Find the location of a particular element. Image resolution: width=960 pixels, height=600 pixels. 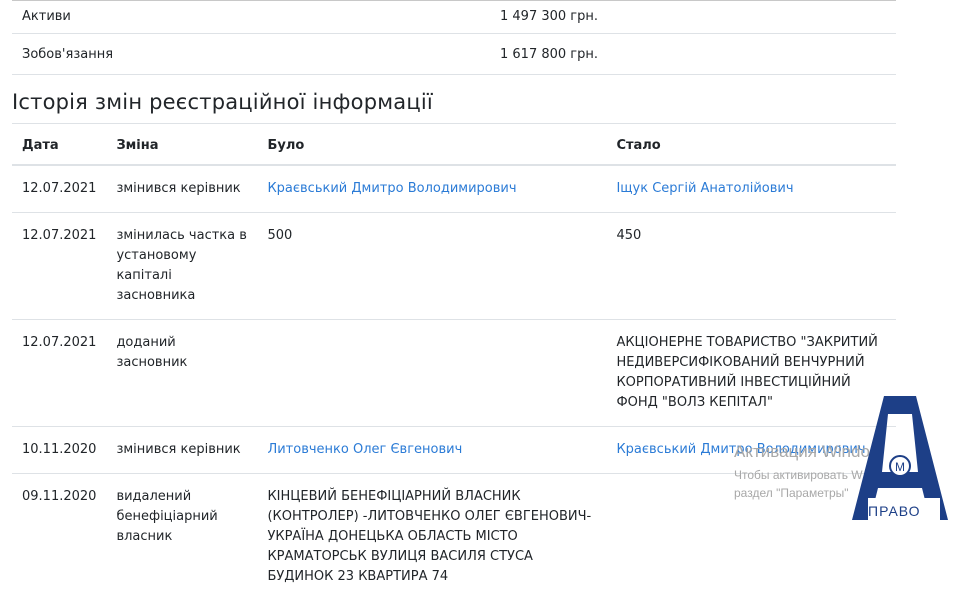

cell-was: 500 is located at coordinates (431, 266).